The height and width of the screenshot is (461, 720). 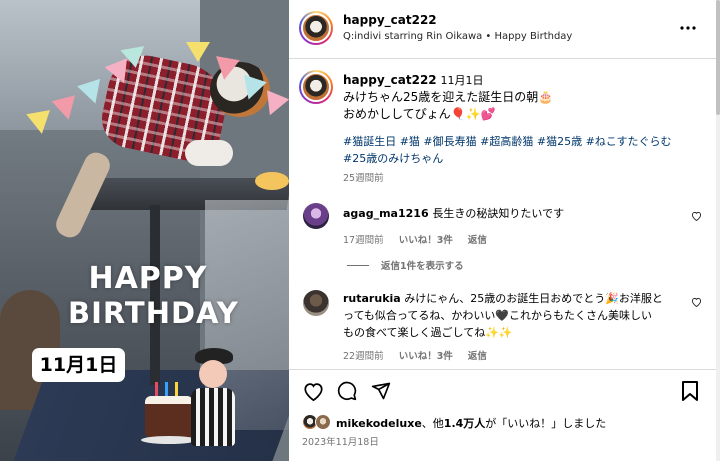 What do you see at coordinates (340, 441) in the screenshot?
I see `post-date: 2023年11月18日` at bounding box center [340, 441].